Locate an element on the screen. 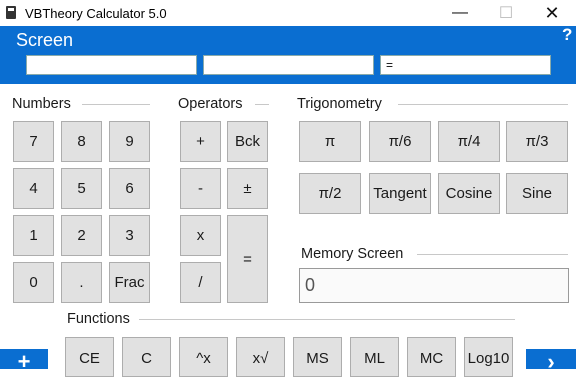  key-add: + is located at coordinates (200, 141).